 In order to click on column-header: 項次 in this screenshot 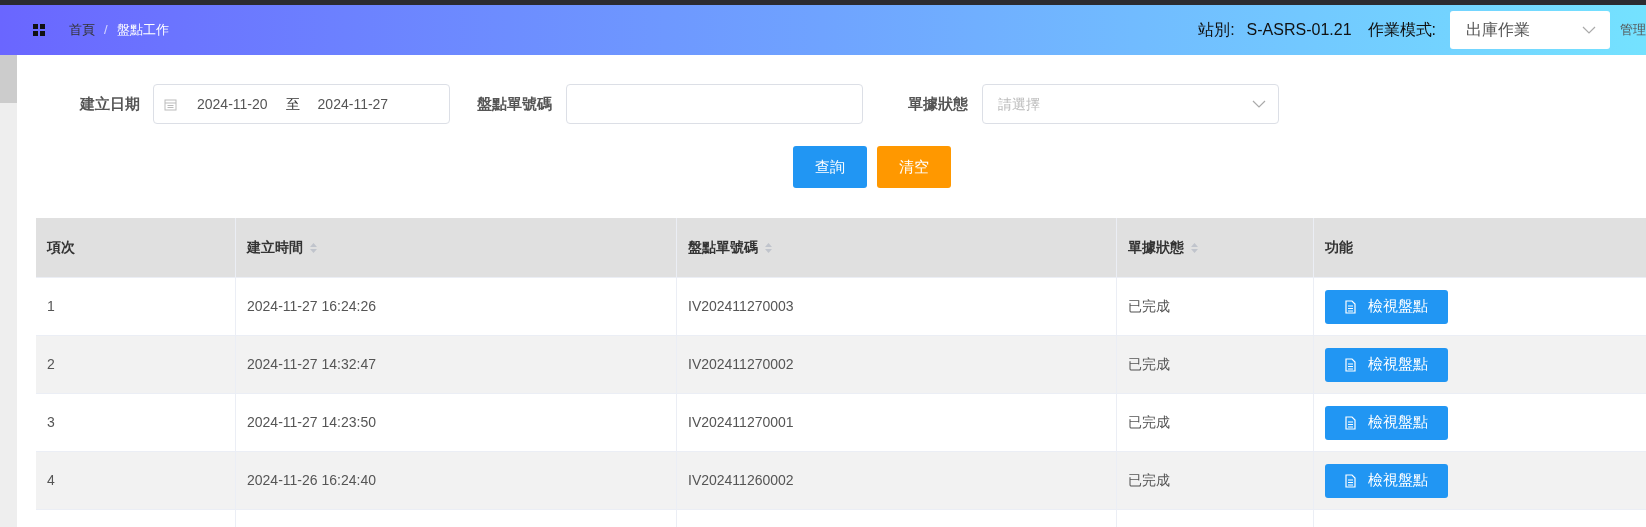, I will do `click(61, 247)`.